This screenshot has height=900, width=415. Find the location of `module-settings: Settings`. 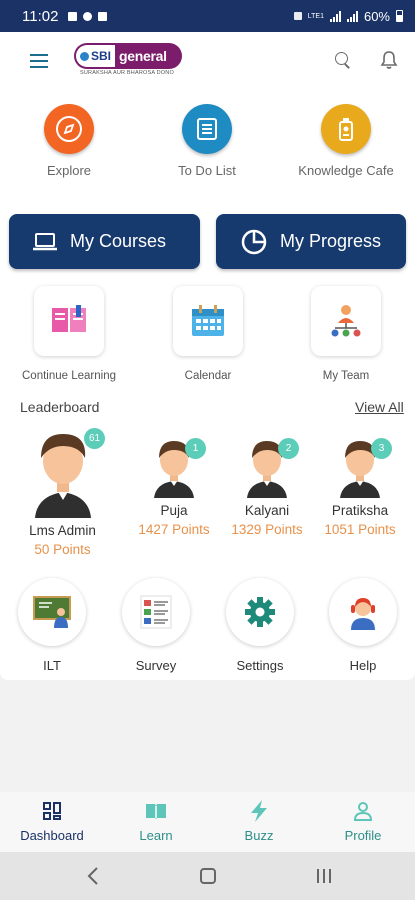

module-settings: Settings is located at coordinates (260, 625).